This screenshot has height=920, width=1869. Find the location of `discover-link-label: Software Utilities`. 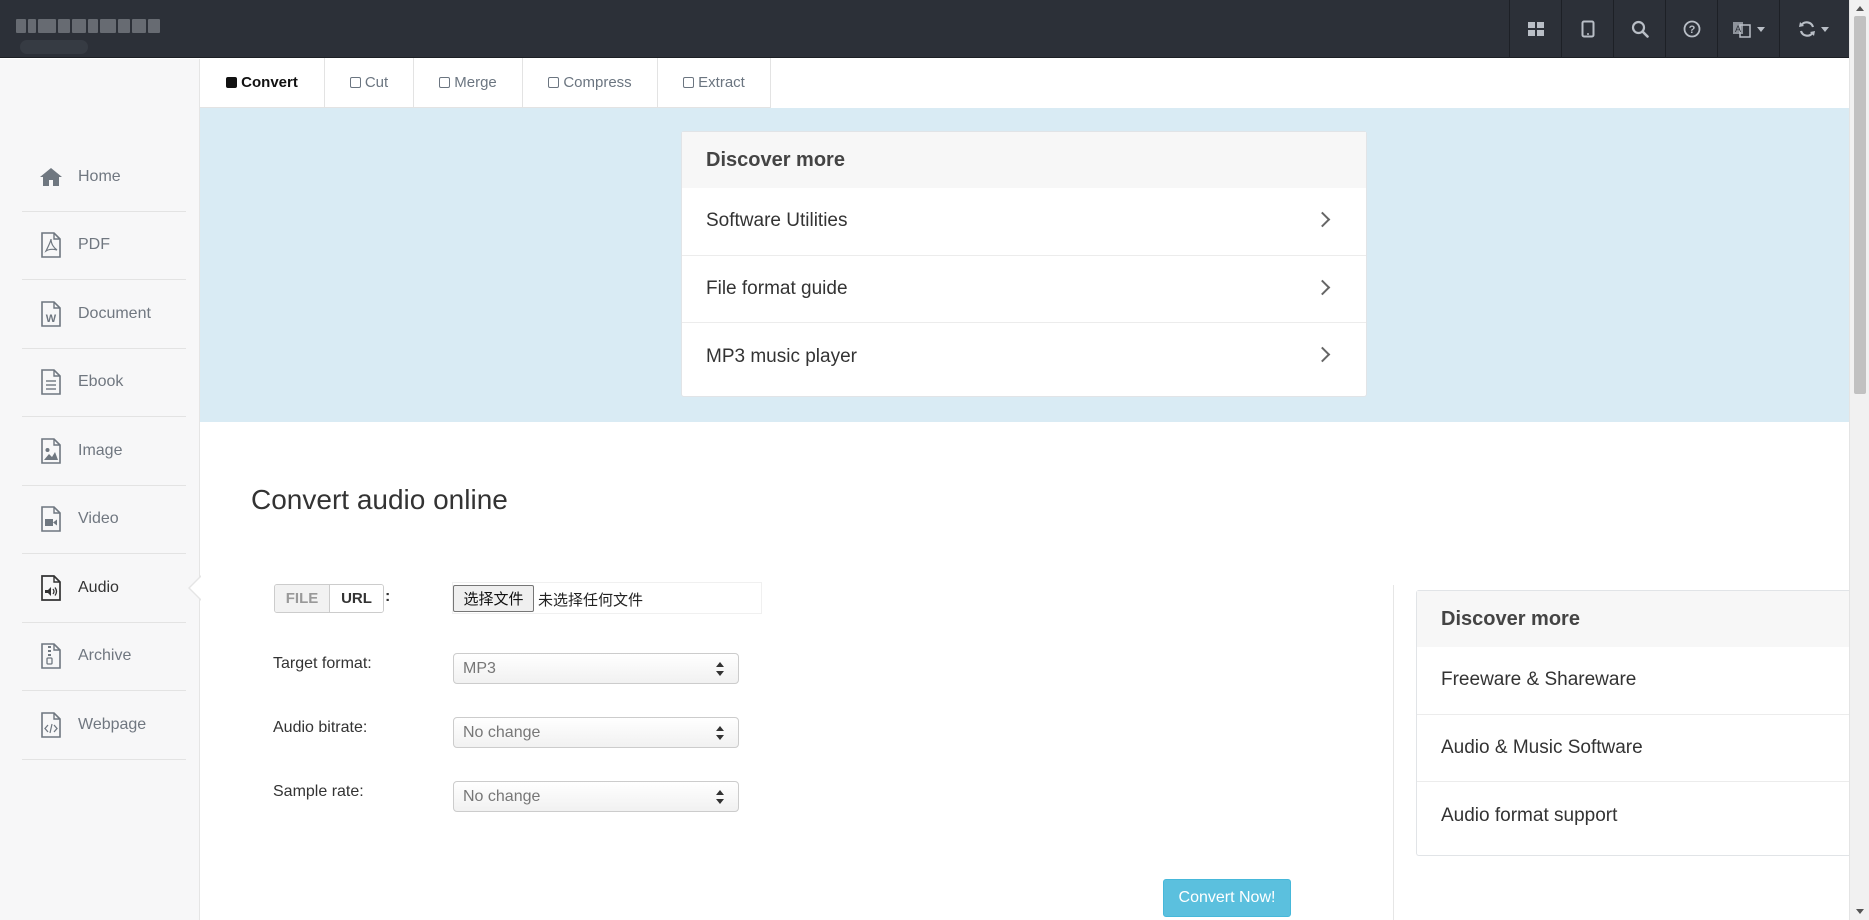

discover-link-label: Software Utilities is located at coordinates (777, 221).